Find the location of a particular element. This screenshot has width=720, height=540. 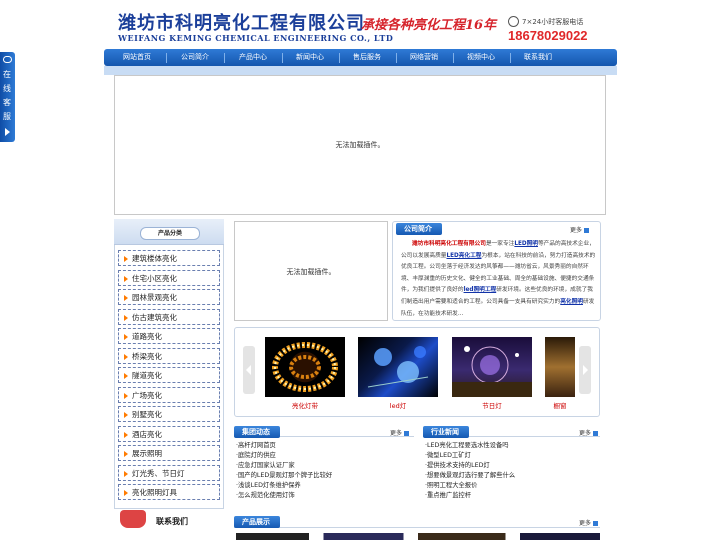

nav-home: 网站首页 is located at coordinates (137, 57).